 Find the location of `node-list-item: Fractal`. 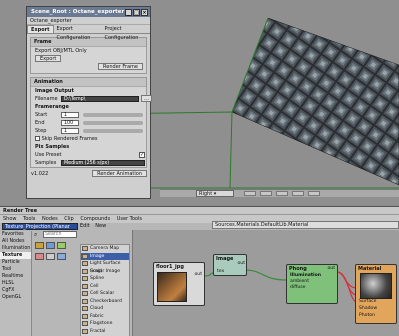

node-list-item: Fractal is located at coordinates (105, 332).